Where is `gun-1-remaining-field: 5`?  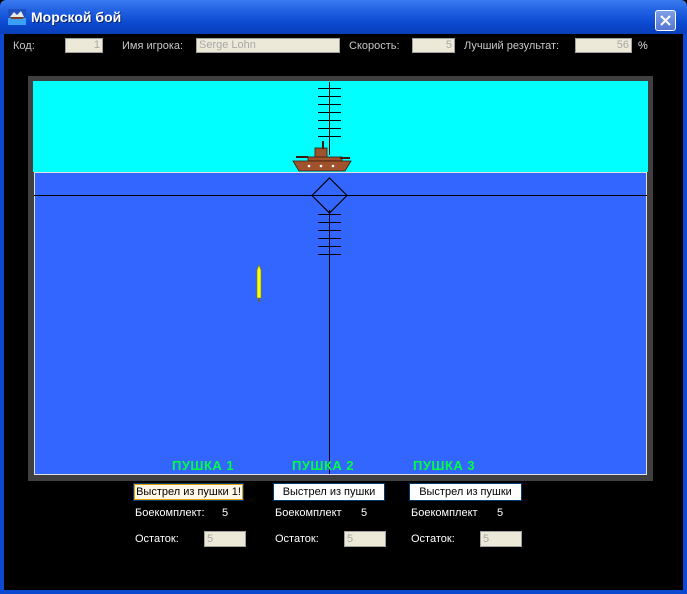 gun-1-remaining-field: 5 is located at coordinates (225, 539).